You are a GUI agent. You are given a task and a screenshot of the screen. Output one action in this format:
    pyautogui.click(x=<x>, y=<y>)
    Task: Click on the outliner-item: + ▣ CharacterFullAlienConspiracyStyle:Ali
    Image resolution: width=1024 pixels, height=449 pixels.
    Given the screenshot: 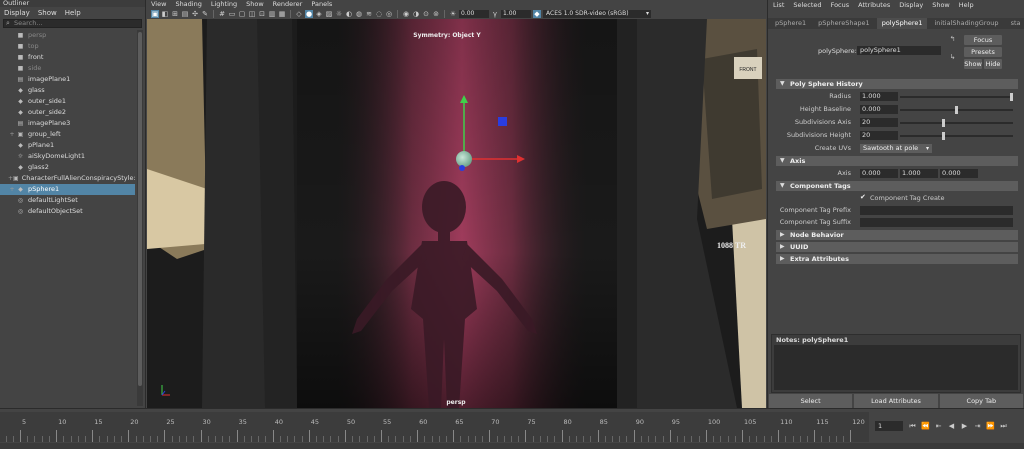 What is the action you would take?
    pyautogui.click(x=67, y=178)
    